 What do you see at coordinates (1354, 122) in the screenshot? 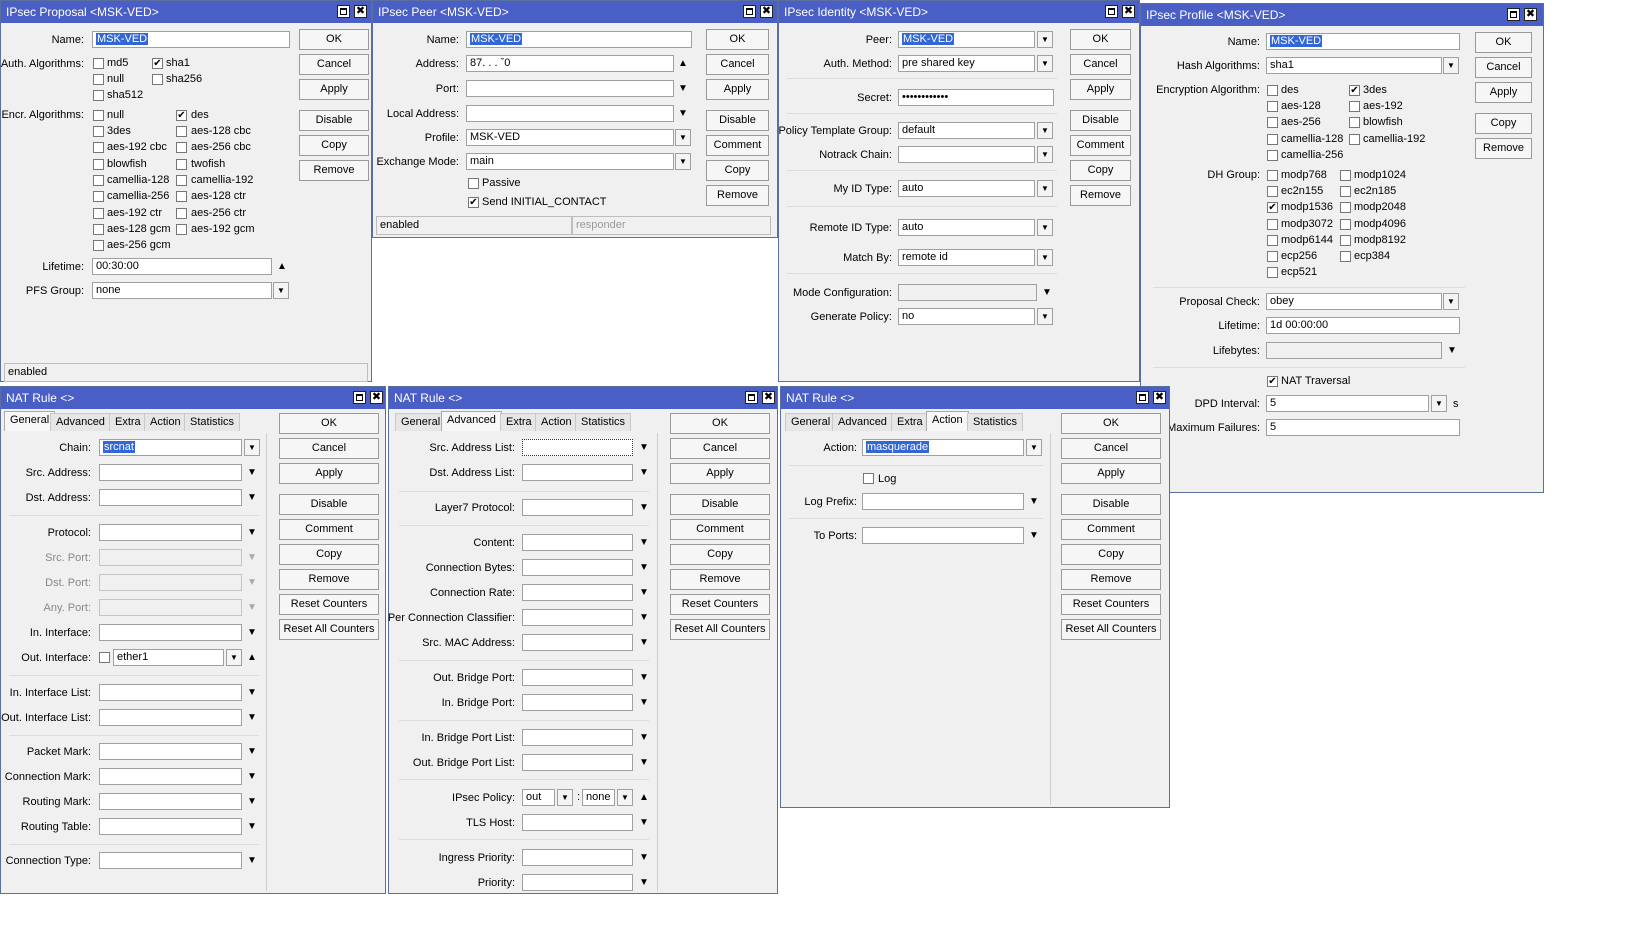
I see `enc-blowfish-checkbox` at bounding box center [1354, 122].